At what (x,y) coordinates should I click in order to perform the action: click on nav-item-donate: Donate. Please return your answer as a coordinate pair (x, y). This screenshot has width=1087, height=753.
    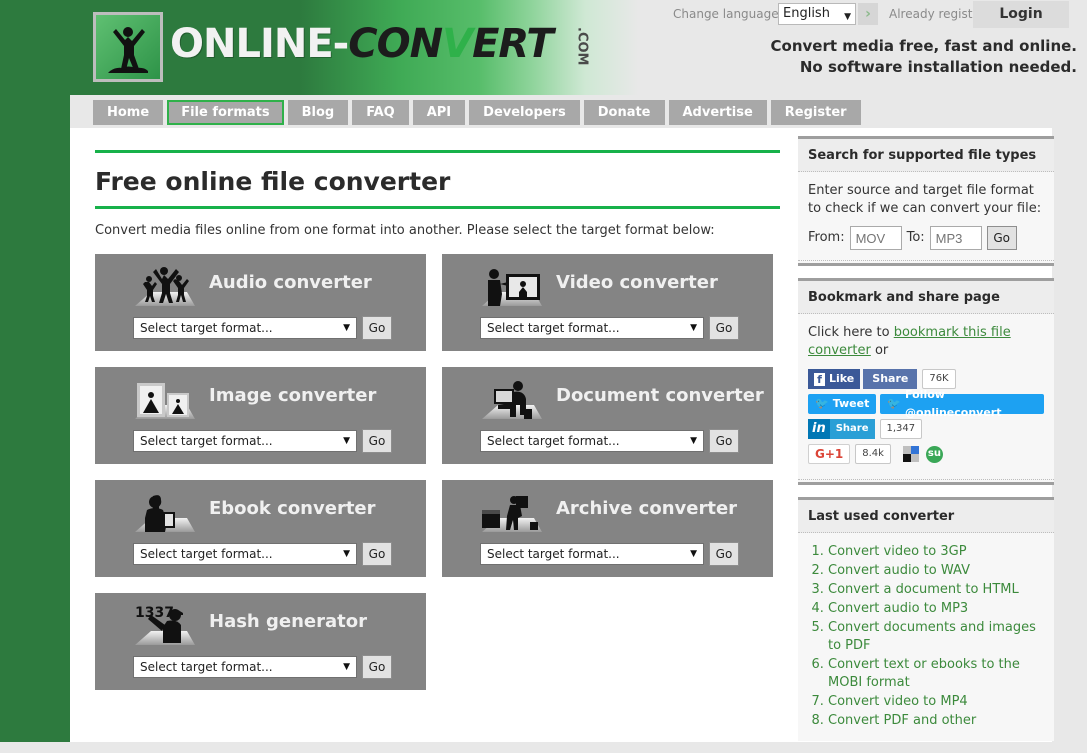
    Looking at the image, I should click on (624, 112).